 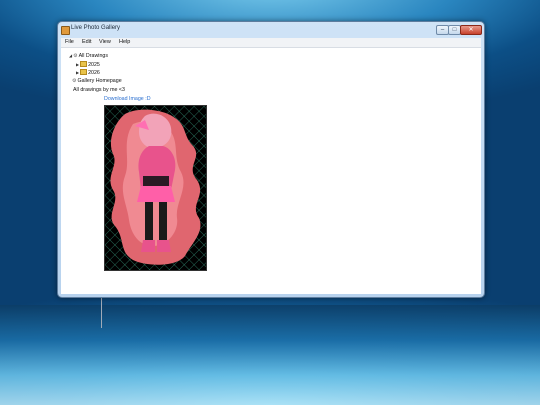 I want to click on tree-item-2026: ▶ 2026, so click(x=88, y=72).